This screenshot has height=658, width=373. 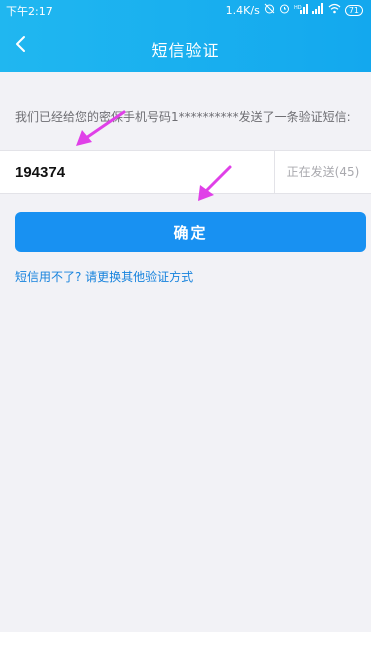 I want to click on sms-sent-message: 我们已经给您的密保手机号码1**********发送了一条验证短信:, so click(x=183, y=117).